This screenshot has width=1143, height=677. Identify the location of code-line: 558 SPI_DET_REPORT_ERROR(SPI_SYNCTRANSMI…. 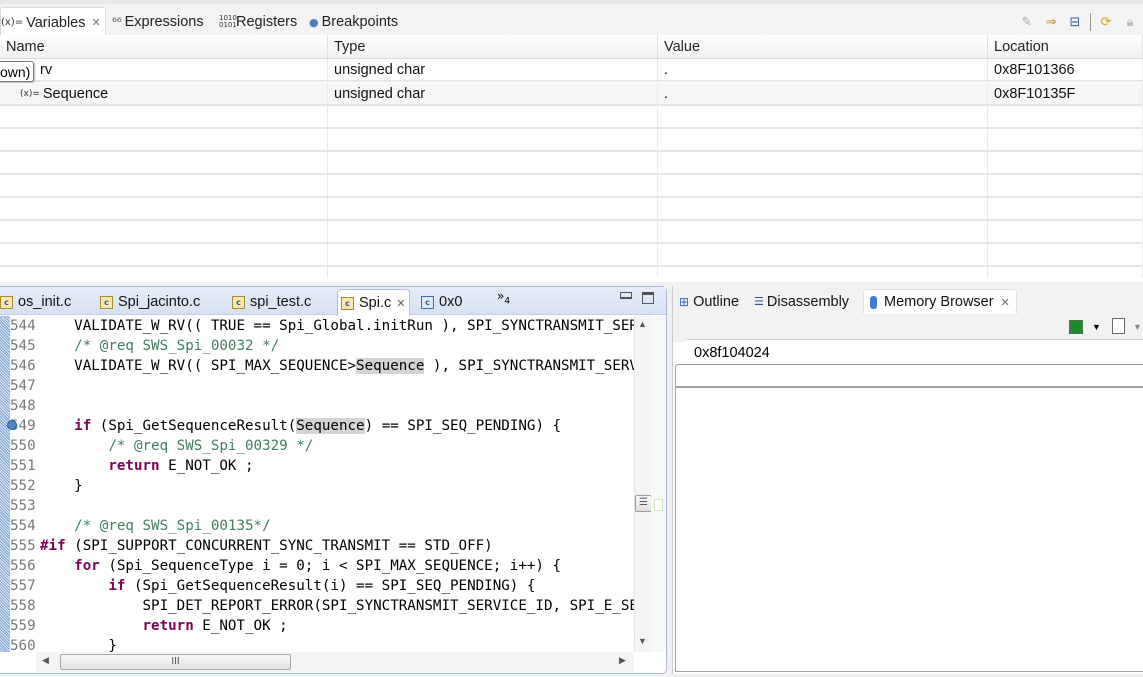
(322, 606).